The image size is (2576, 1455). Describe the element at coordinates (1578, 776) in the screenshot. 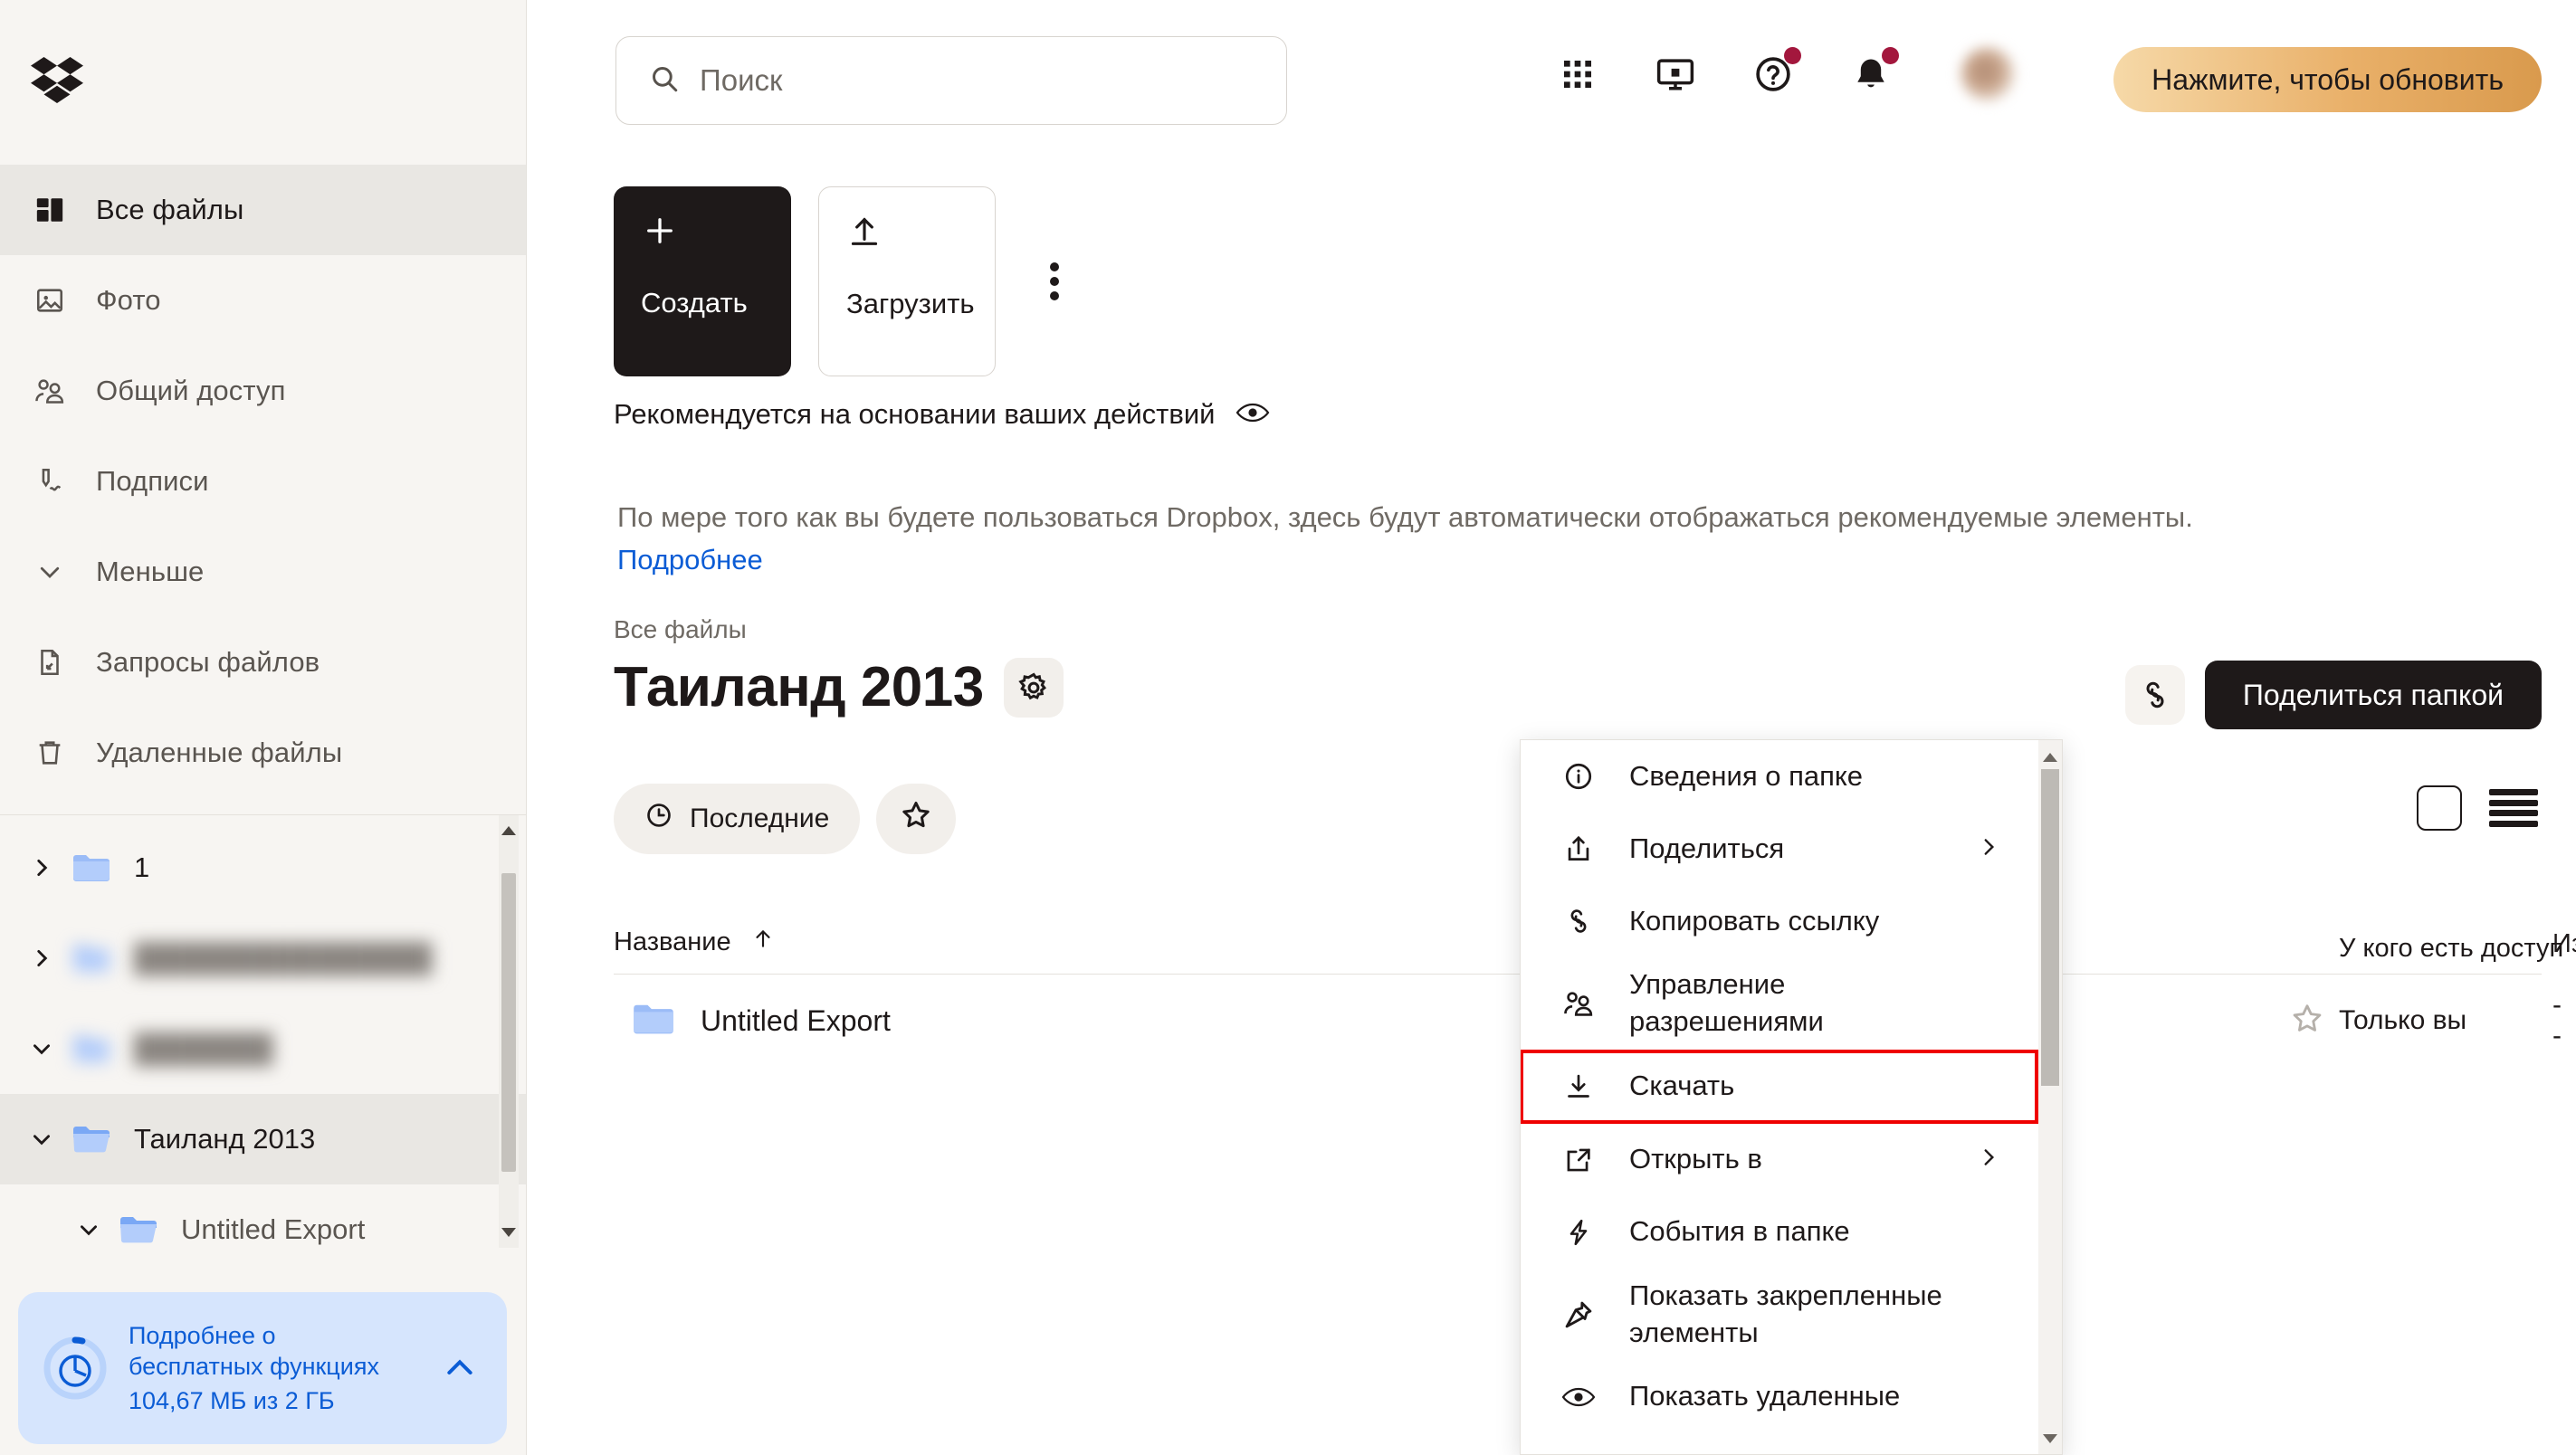

I see `info-icon` at that location.